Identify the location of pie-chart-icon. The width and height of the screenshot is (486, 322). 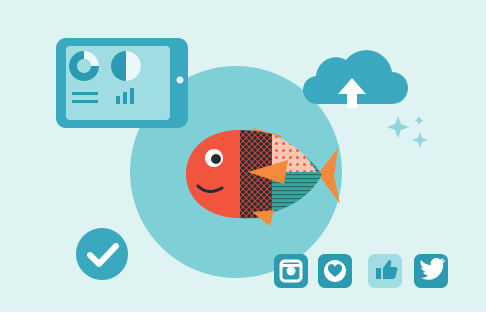
(126, 66).